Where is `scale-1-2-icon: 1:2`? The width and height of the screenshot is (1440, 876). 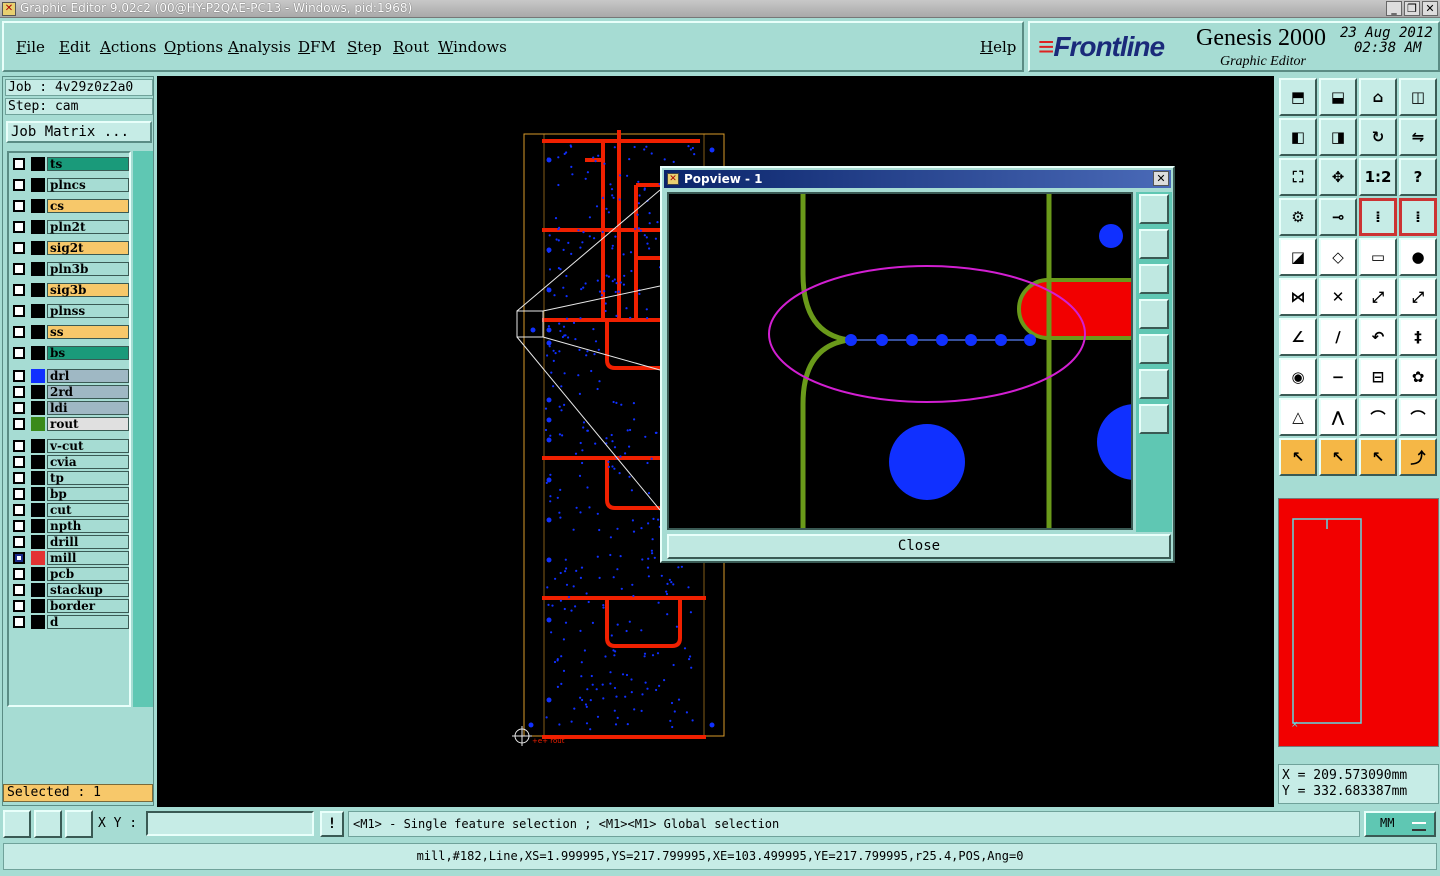 scale-1-2-icon: 1:2 is located at coordinates (1378, 177).